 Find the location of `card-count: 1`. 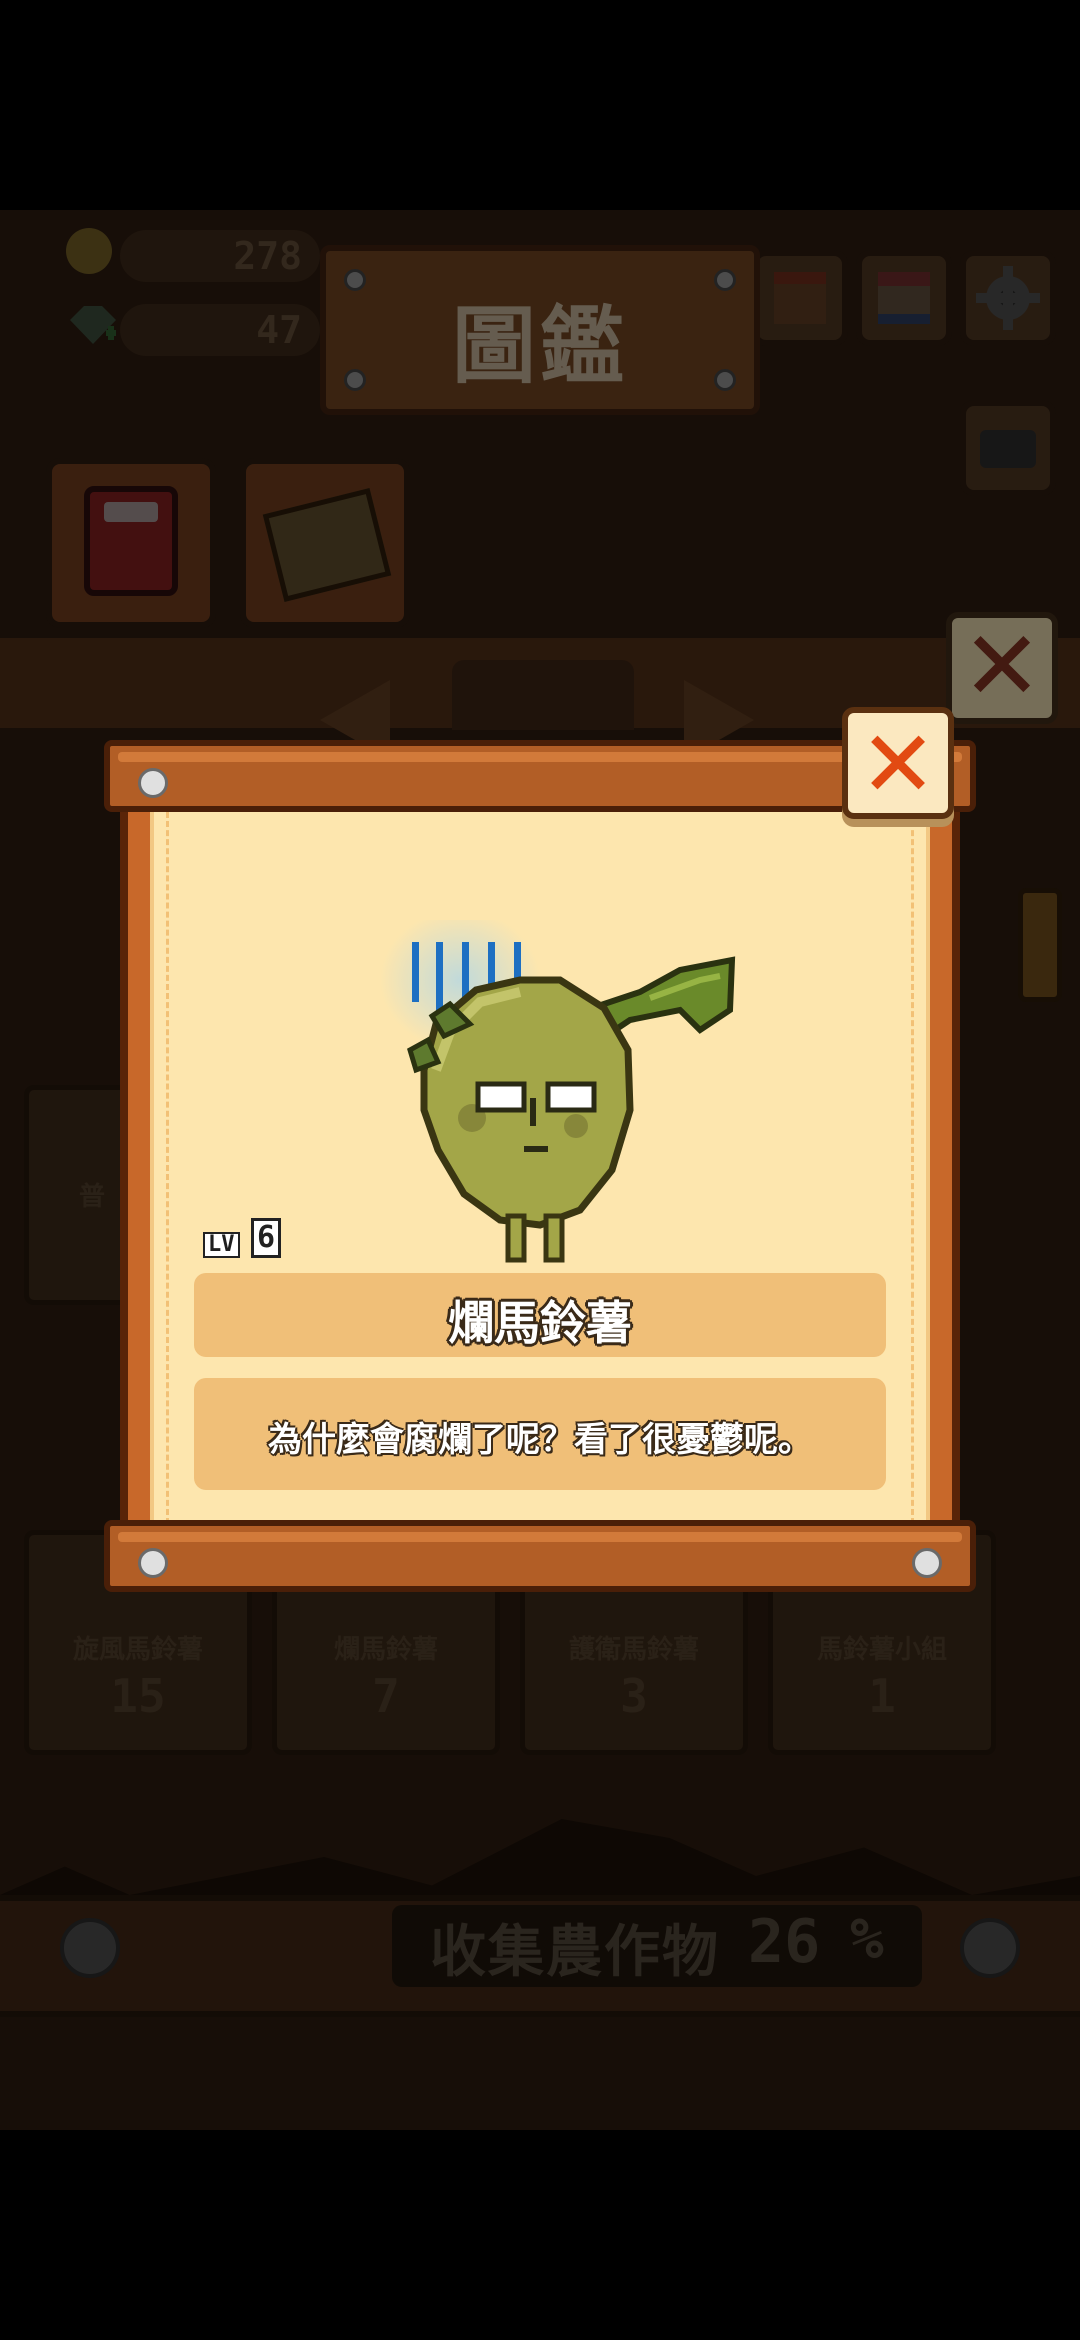

card-count: 1 is located at coordinates (882, 1696).